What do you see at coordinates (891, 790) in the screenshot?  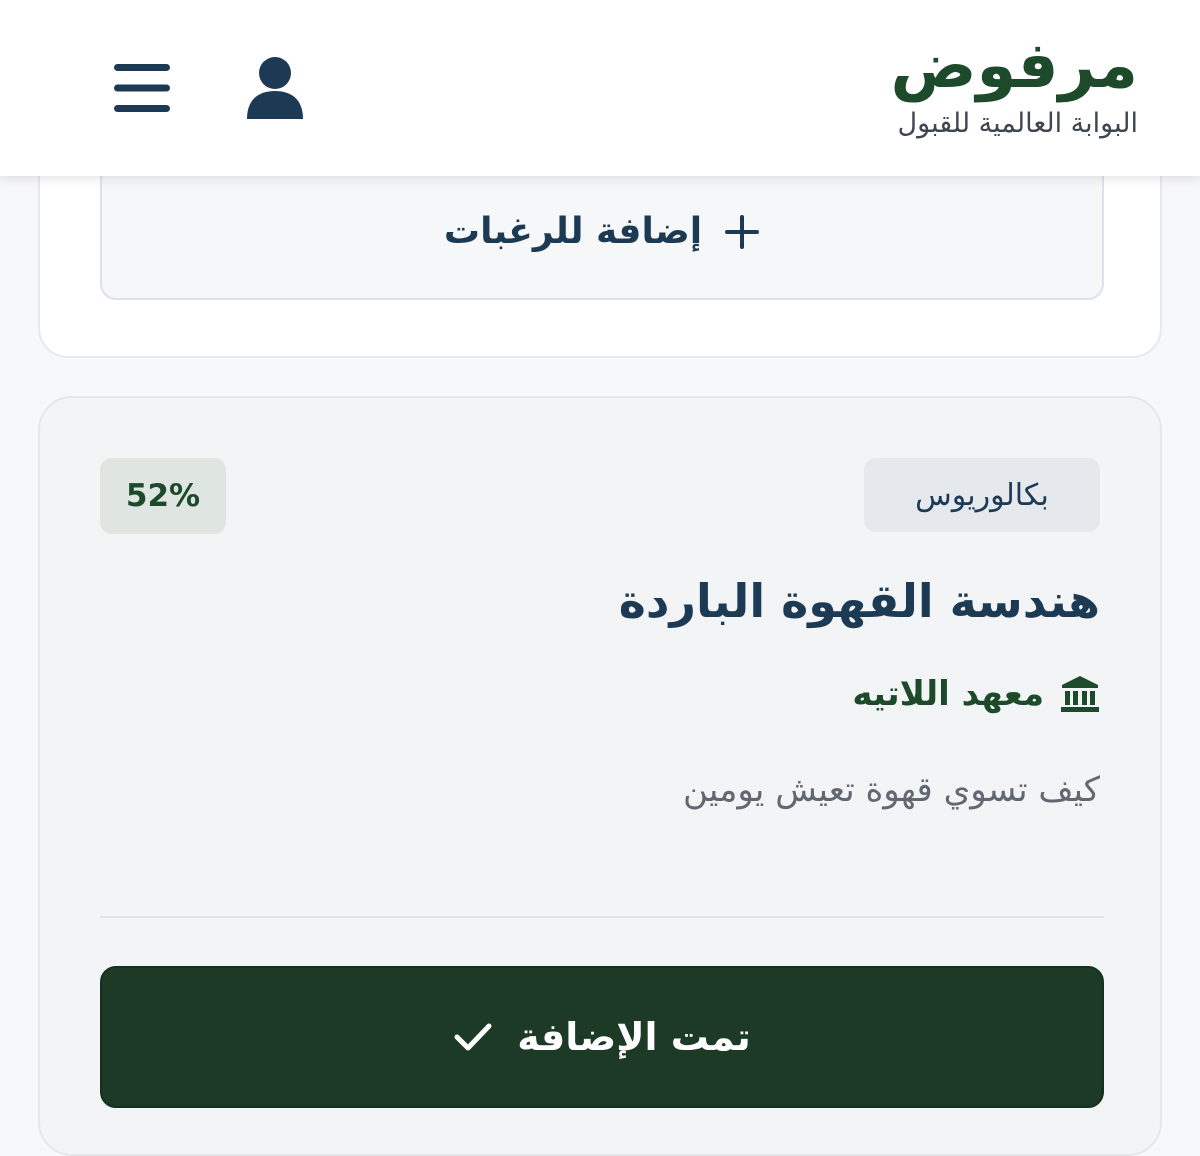 I see `program-description: كيف تسوي قهوة تعيش يومين` at bounding box center [891, 790].